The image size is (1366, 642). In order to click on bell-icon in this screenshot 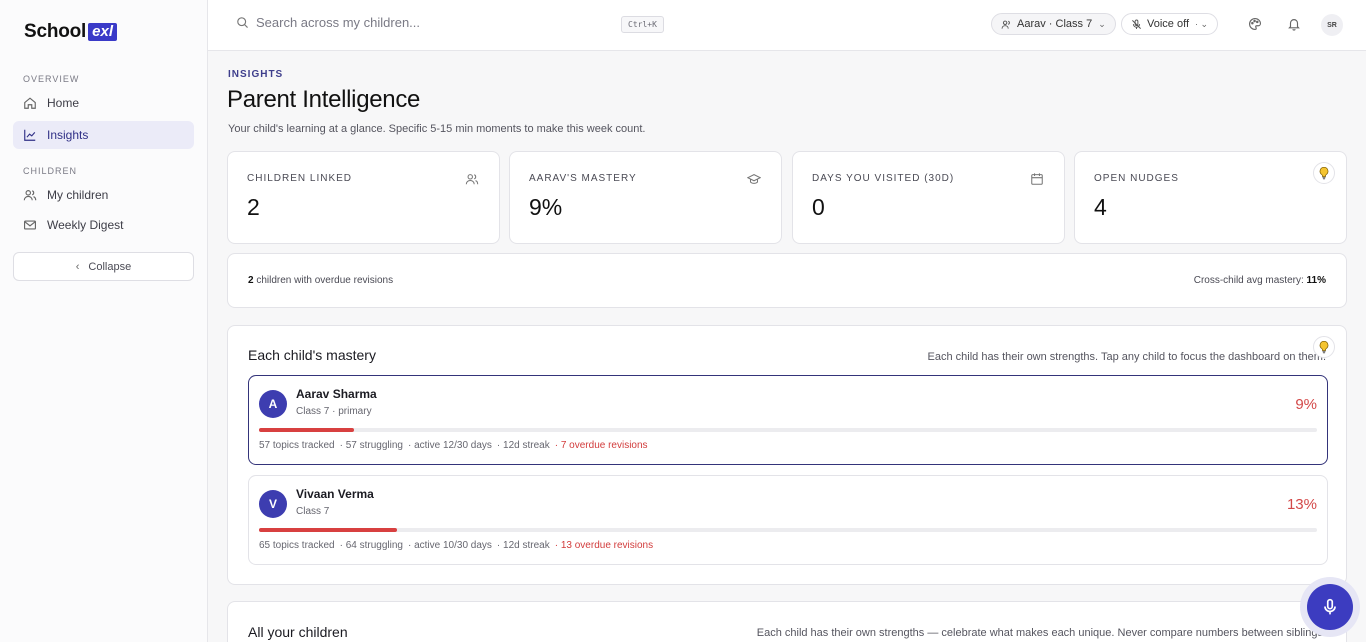, I will do `click(1294, 24)`.